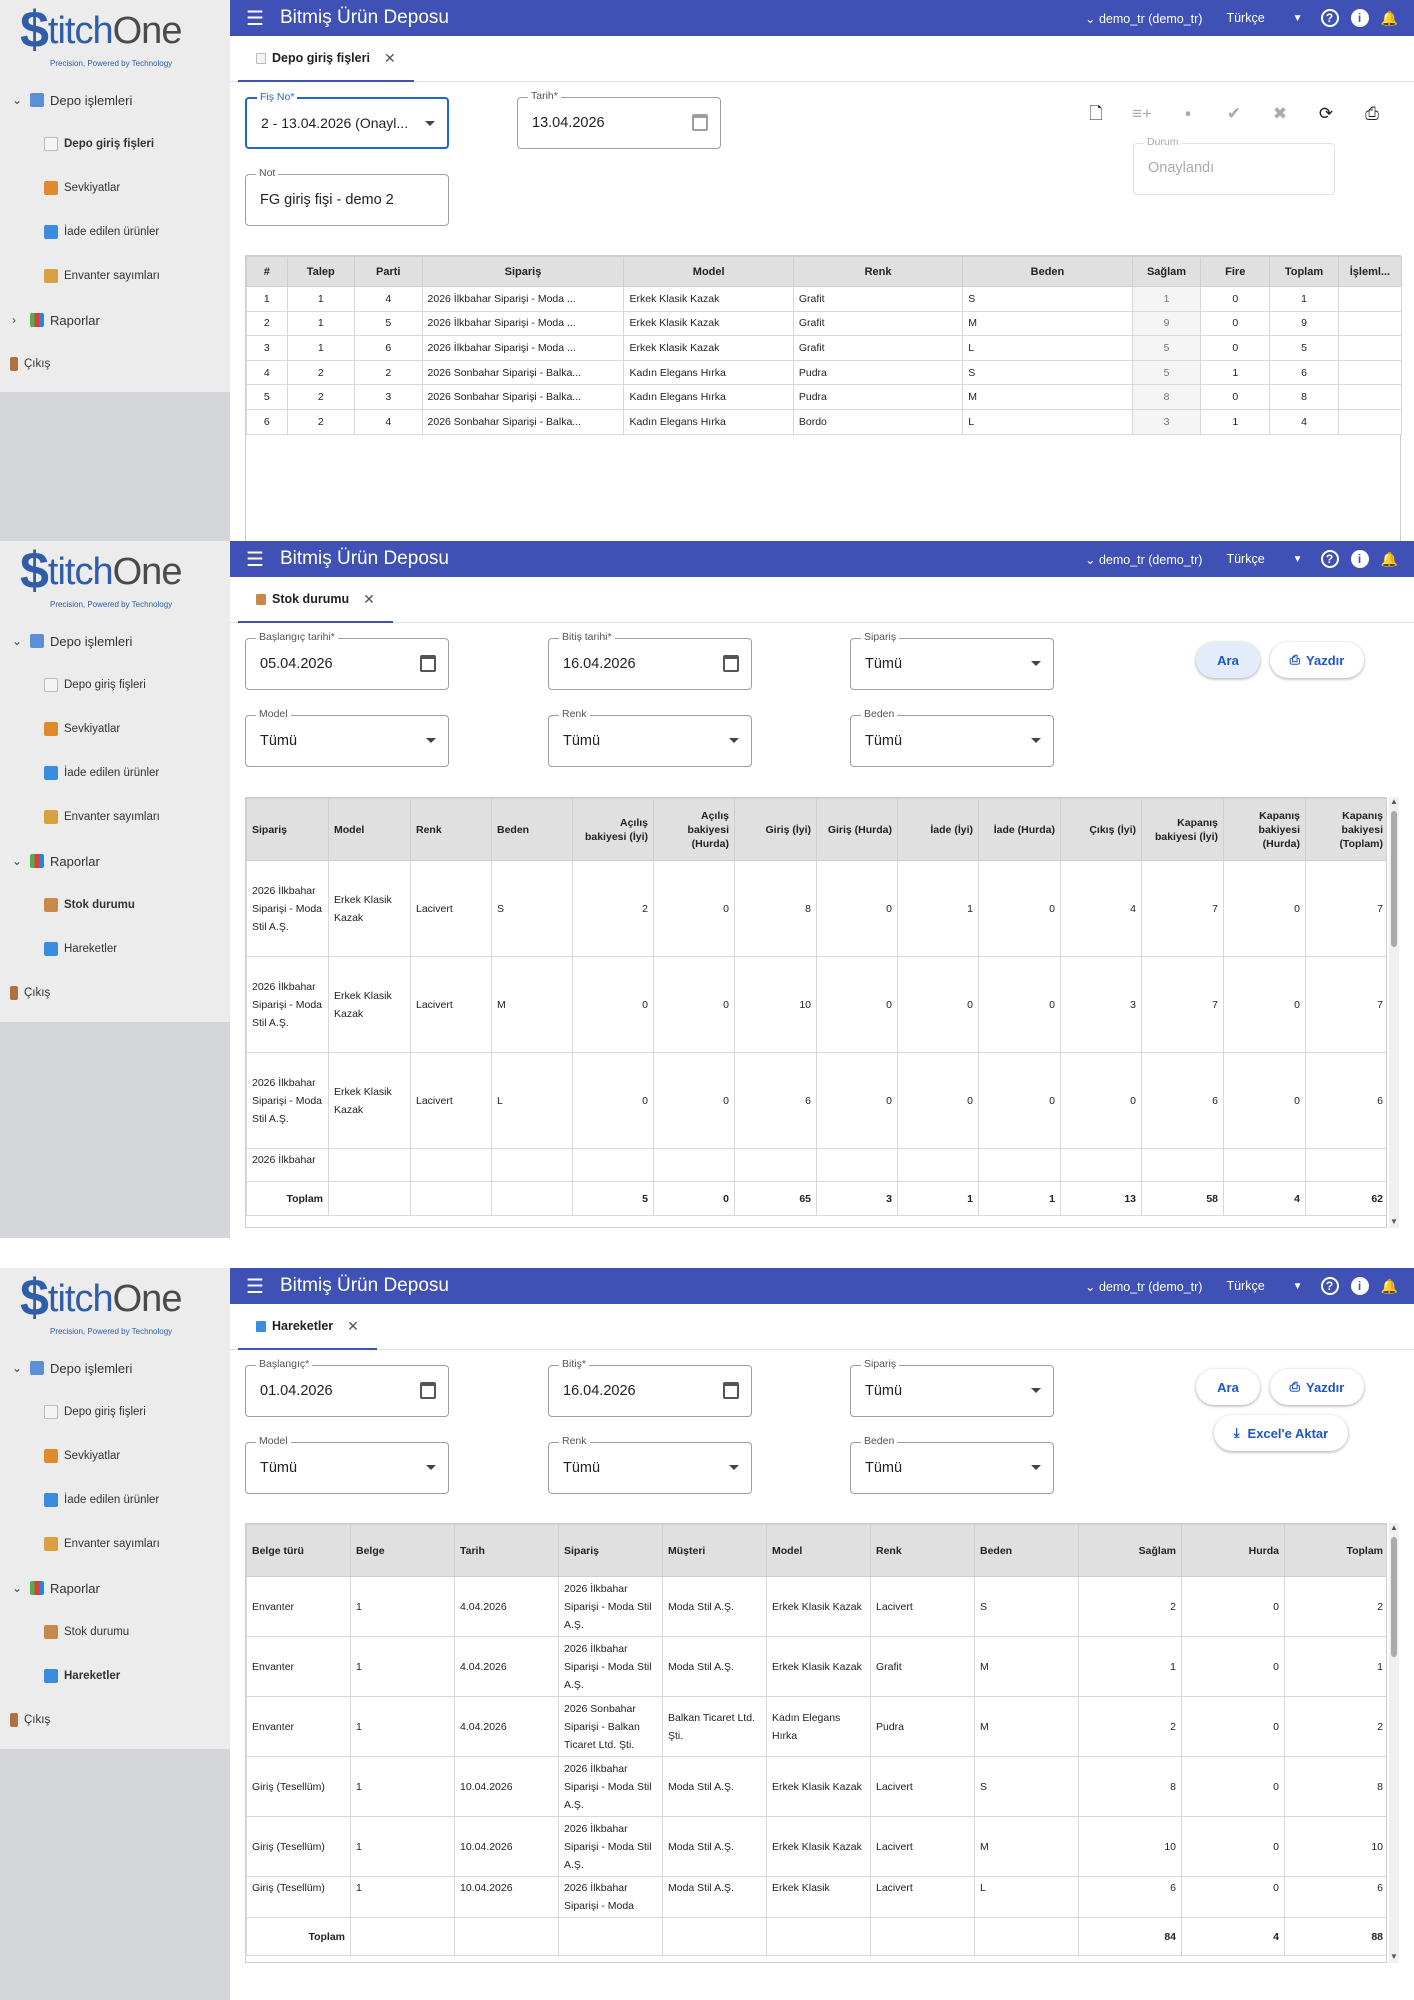 The image size is (1414, 2000). Describe the element at coordinates (347, 1387) in the screenshot. I see `start-date-field: Başlangıç* 01.04.2026` at that location.